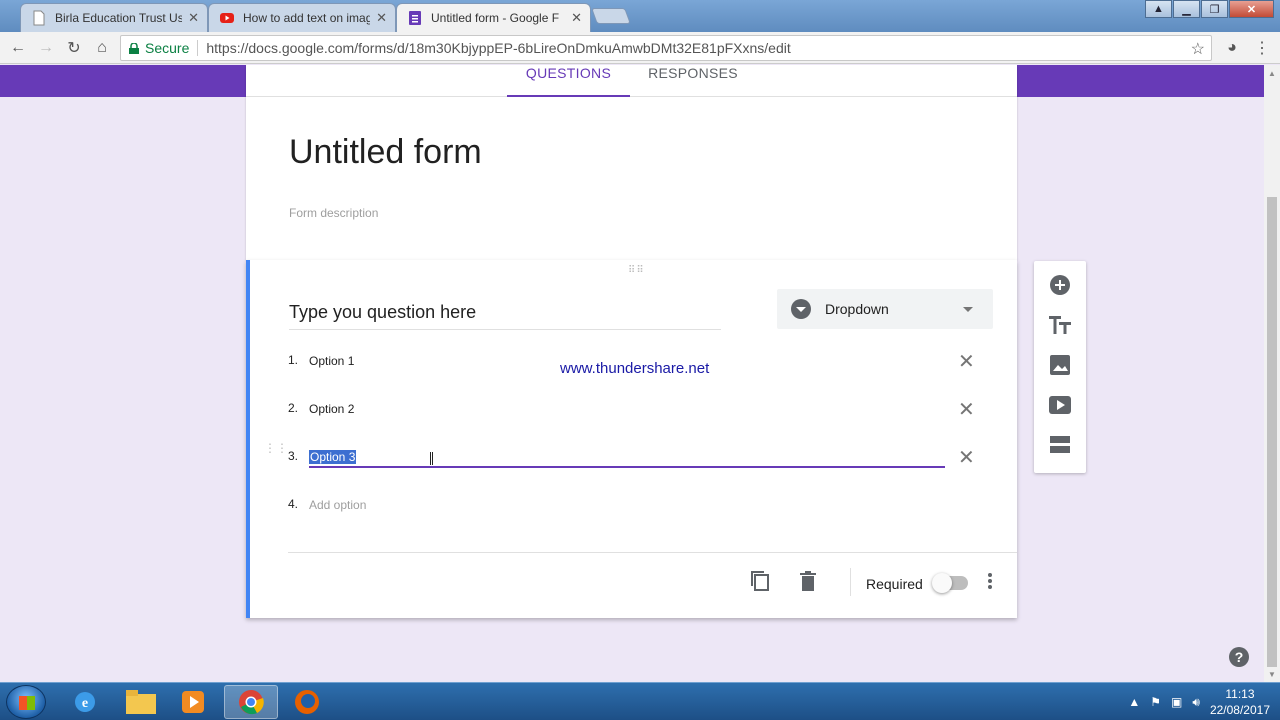 This screenshot has height=720, width=1280. Describe the element at coordinates (1272, 432) in the screenshot. I see `scrollbar-thumb` at that location.